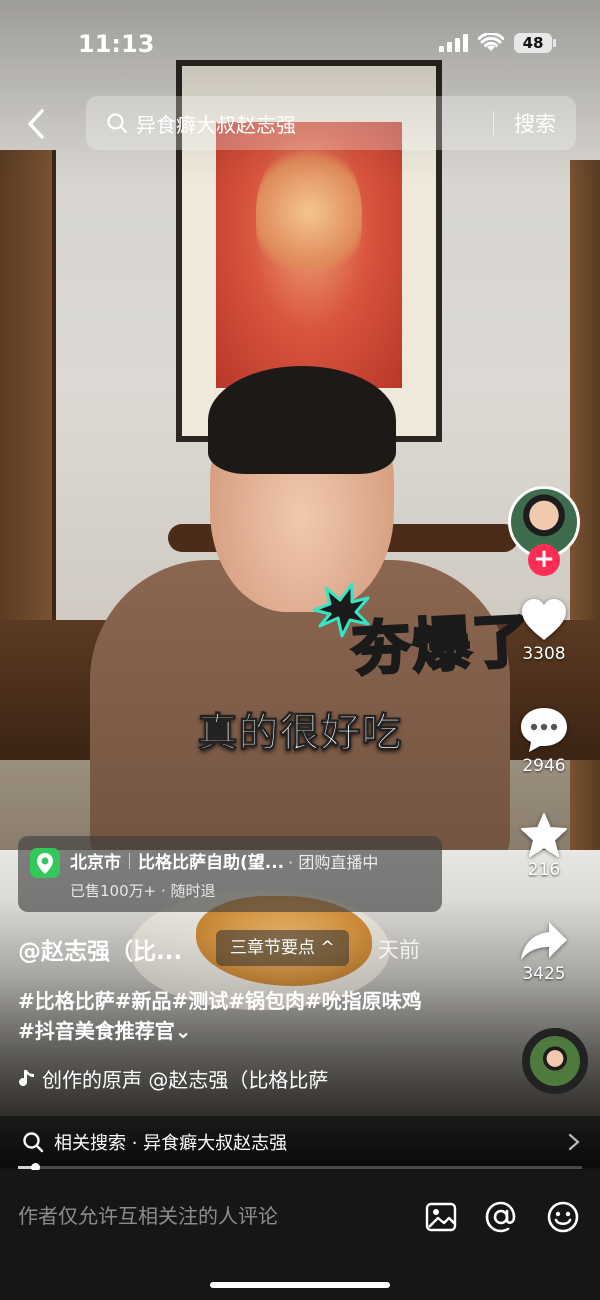 The height and width of the screenshot is (1300, 600). I want to click on comment-count: 2946, so click(544, 766).